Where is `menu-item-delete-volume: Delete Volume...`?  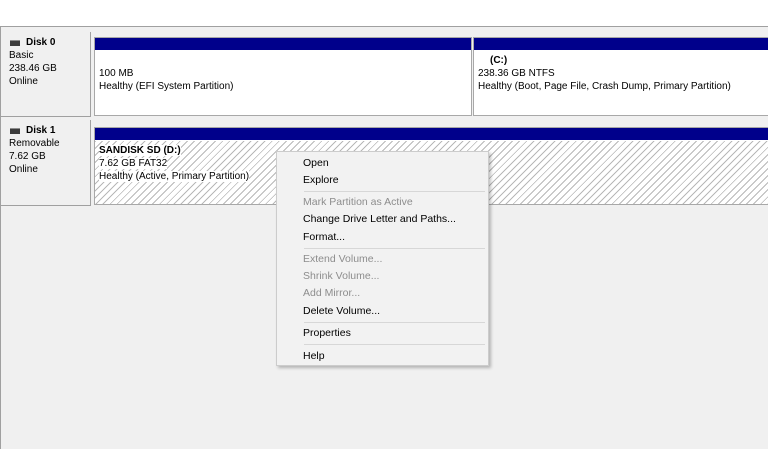
menu-item-delete-volume: Delete Volume... is located at coordinates (382, 311).